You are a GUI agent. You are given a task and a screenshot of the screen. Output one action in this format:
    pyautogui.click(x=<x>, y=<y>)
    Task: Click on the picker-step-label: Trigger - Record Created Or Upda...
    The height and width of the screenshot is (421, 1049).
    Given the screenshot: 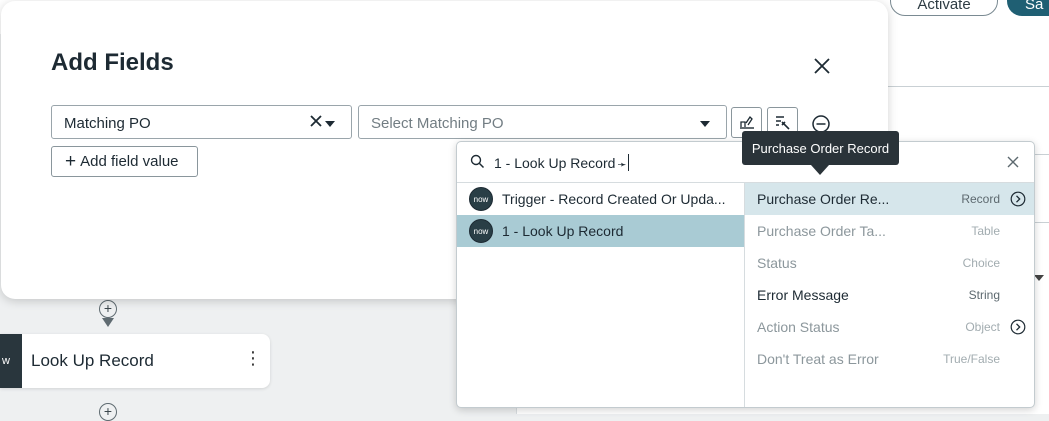 What is the action you would take?
    pyautogui.click(x=614, y=199)
    